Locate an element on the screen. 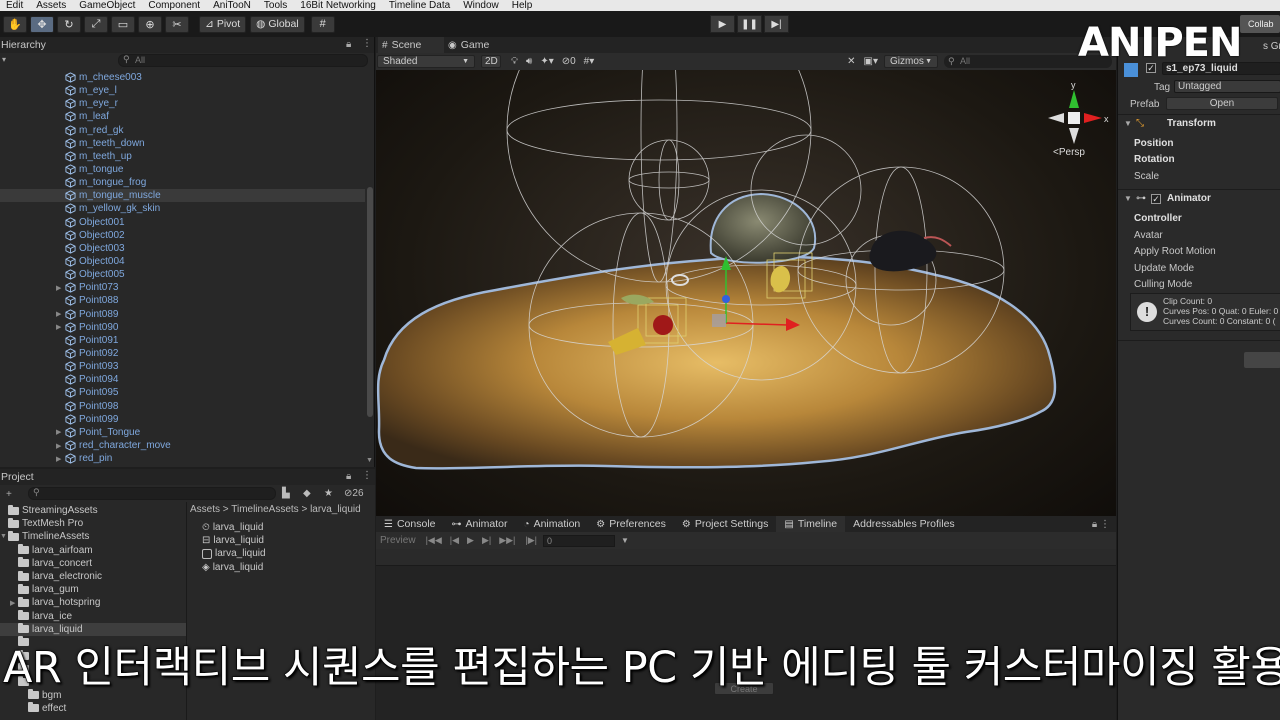  play-icon: ▶ is located at coordinates (470, 540).